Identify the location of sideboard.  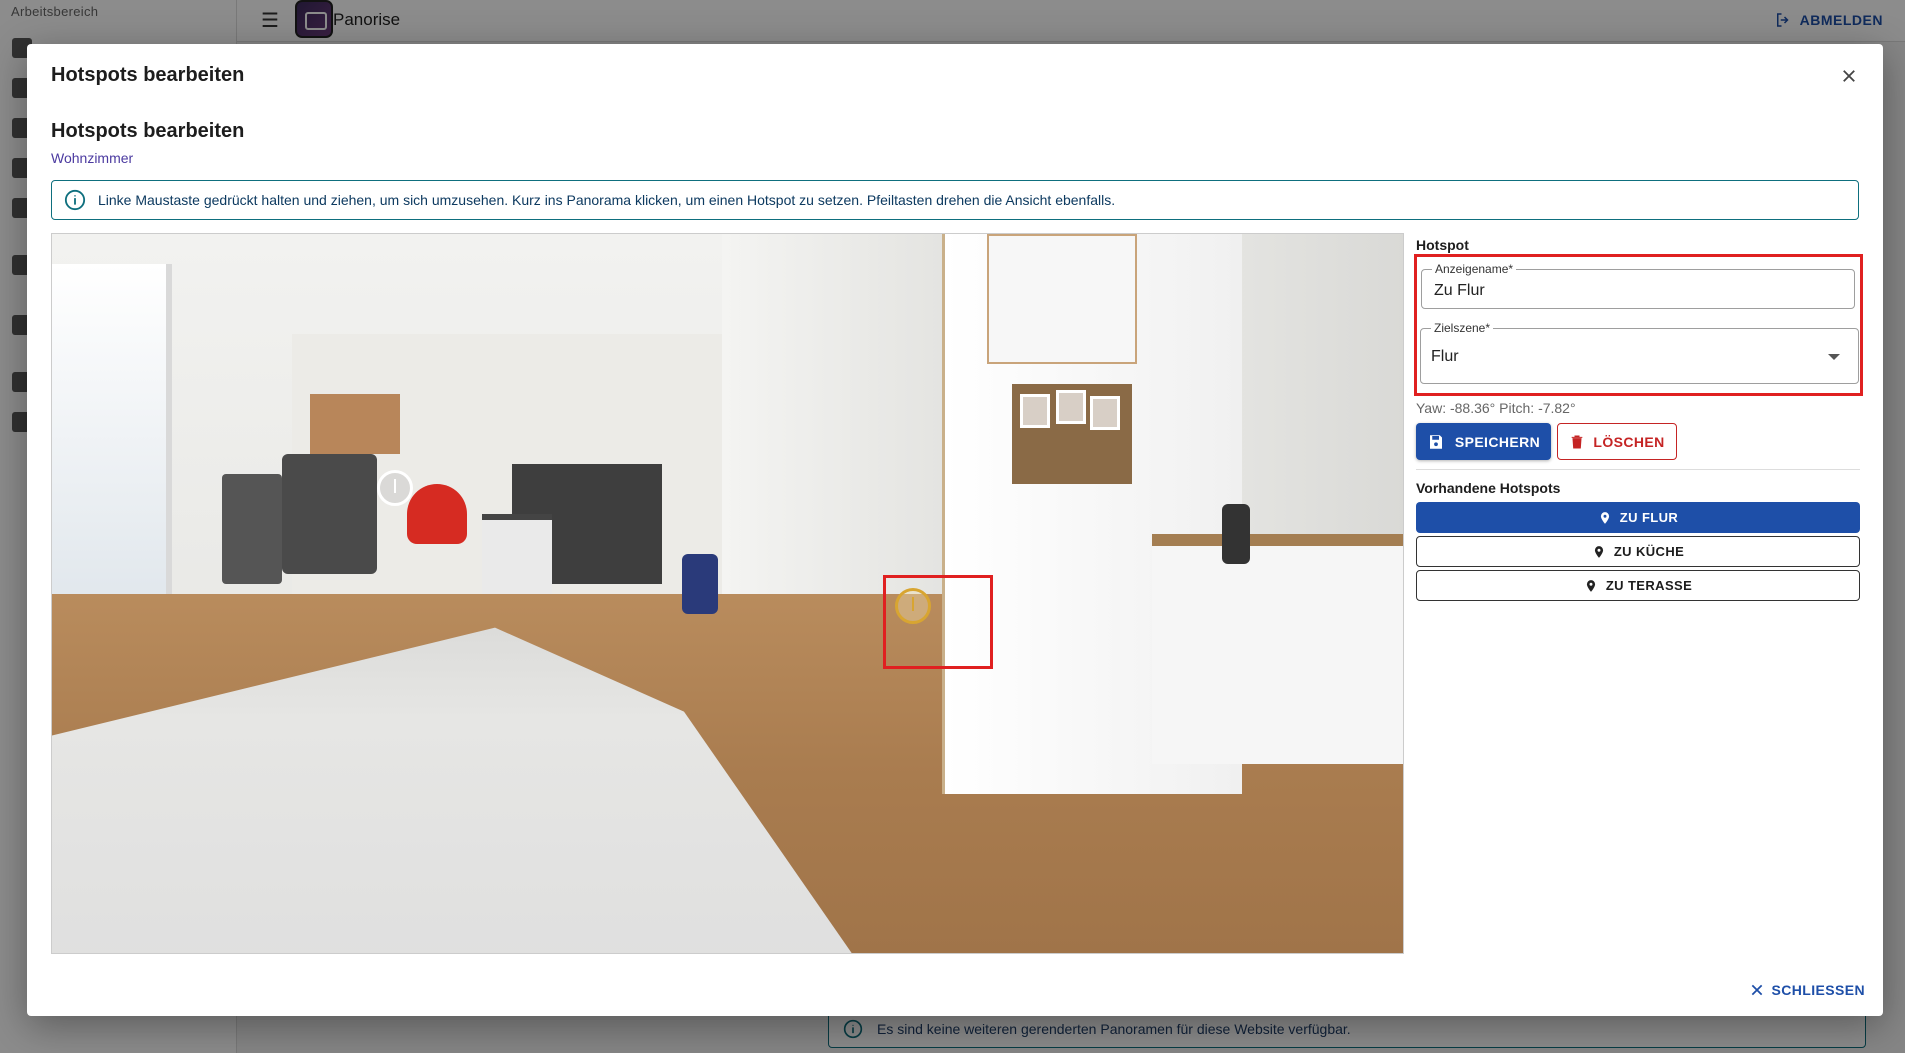
(1277, 649).